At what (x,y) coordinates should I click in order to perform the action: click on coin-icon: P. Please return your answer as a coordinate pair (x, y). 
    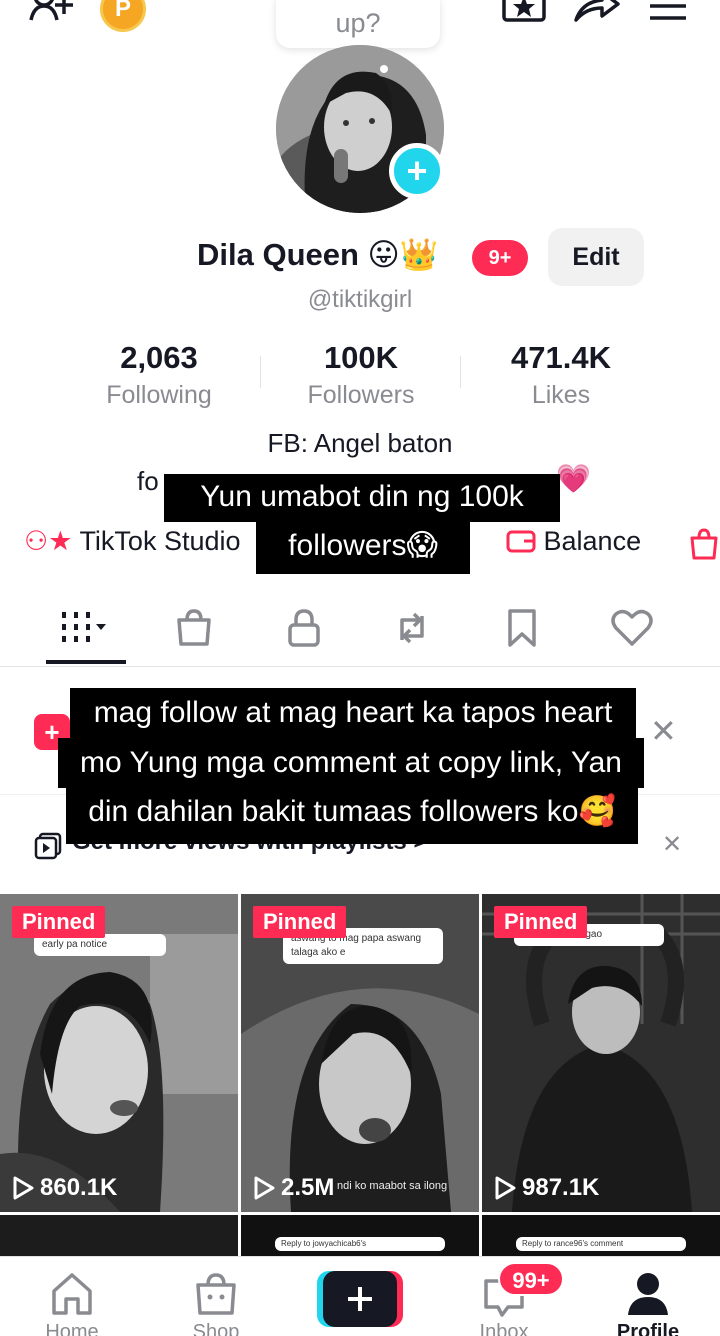
    Looking at the image, I should click on (123, 16).